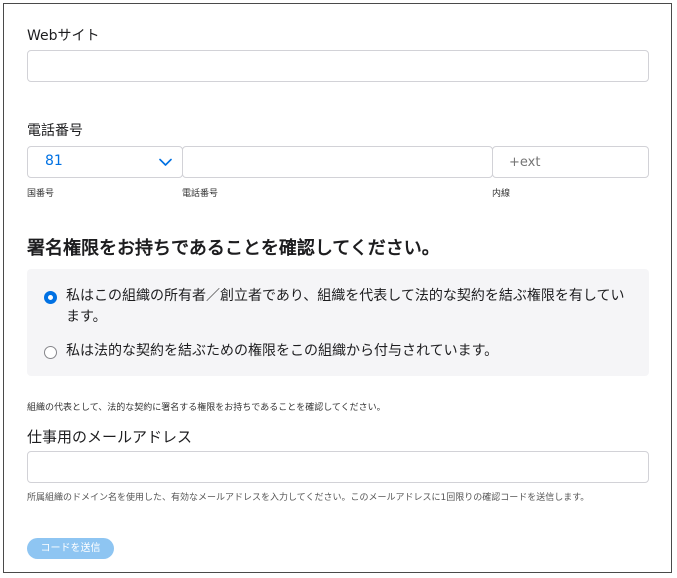 The height and width of the screenshot is (578, 677). What do you see at coordinates (110, 437) in the screenshot?
I see `work-email-label: 仕事用のメールアドレス` at bounding box center [110, 437].